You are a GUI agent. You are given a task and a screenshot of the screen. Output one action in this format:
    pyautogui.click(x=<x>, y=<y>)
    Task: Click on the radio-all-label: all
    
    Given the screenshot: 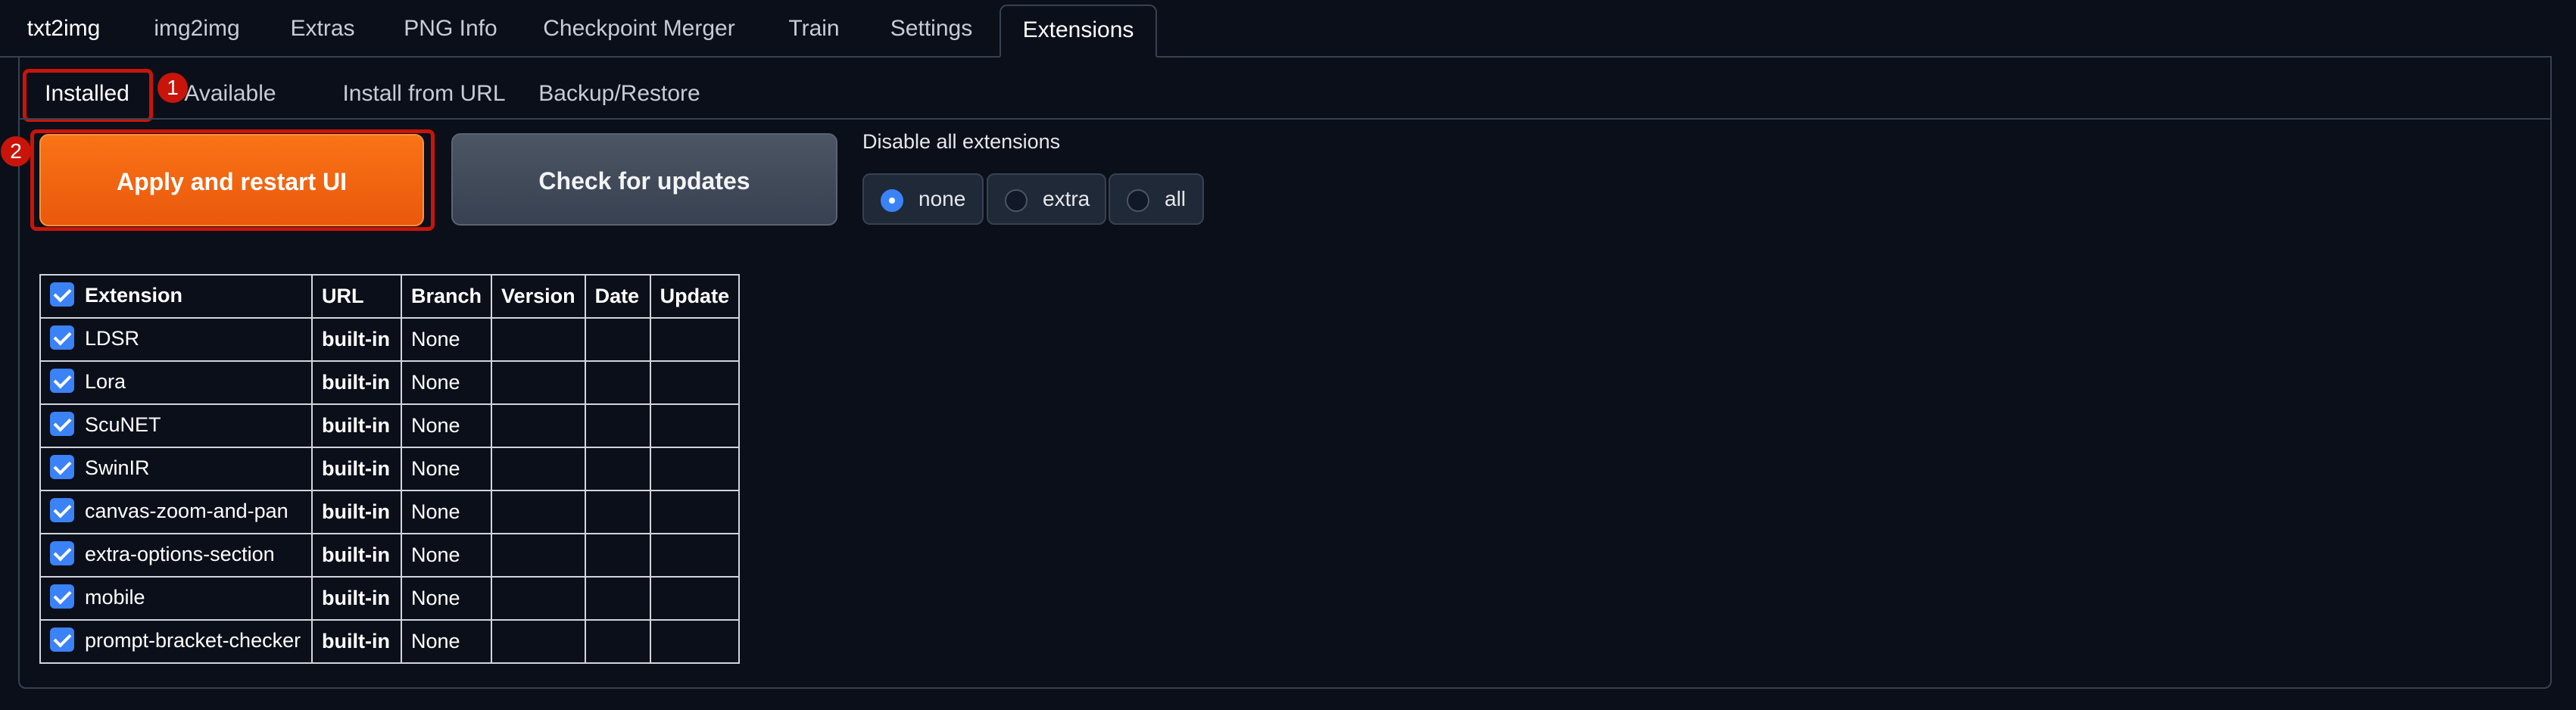 What is the action you would take?
    pyautogui.click(x=1176, y=198)
    